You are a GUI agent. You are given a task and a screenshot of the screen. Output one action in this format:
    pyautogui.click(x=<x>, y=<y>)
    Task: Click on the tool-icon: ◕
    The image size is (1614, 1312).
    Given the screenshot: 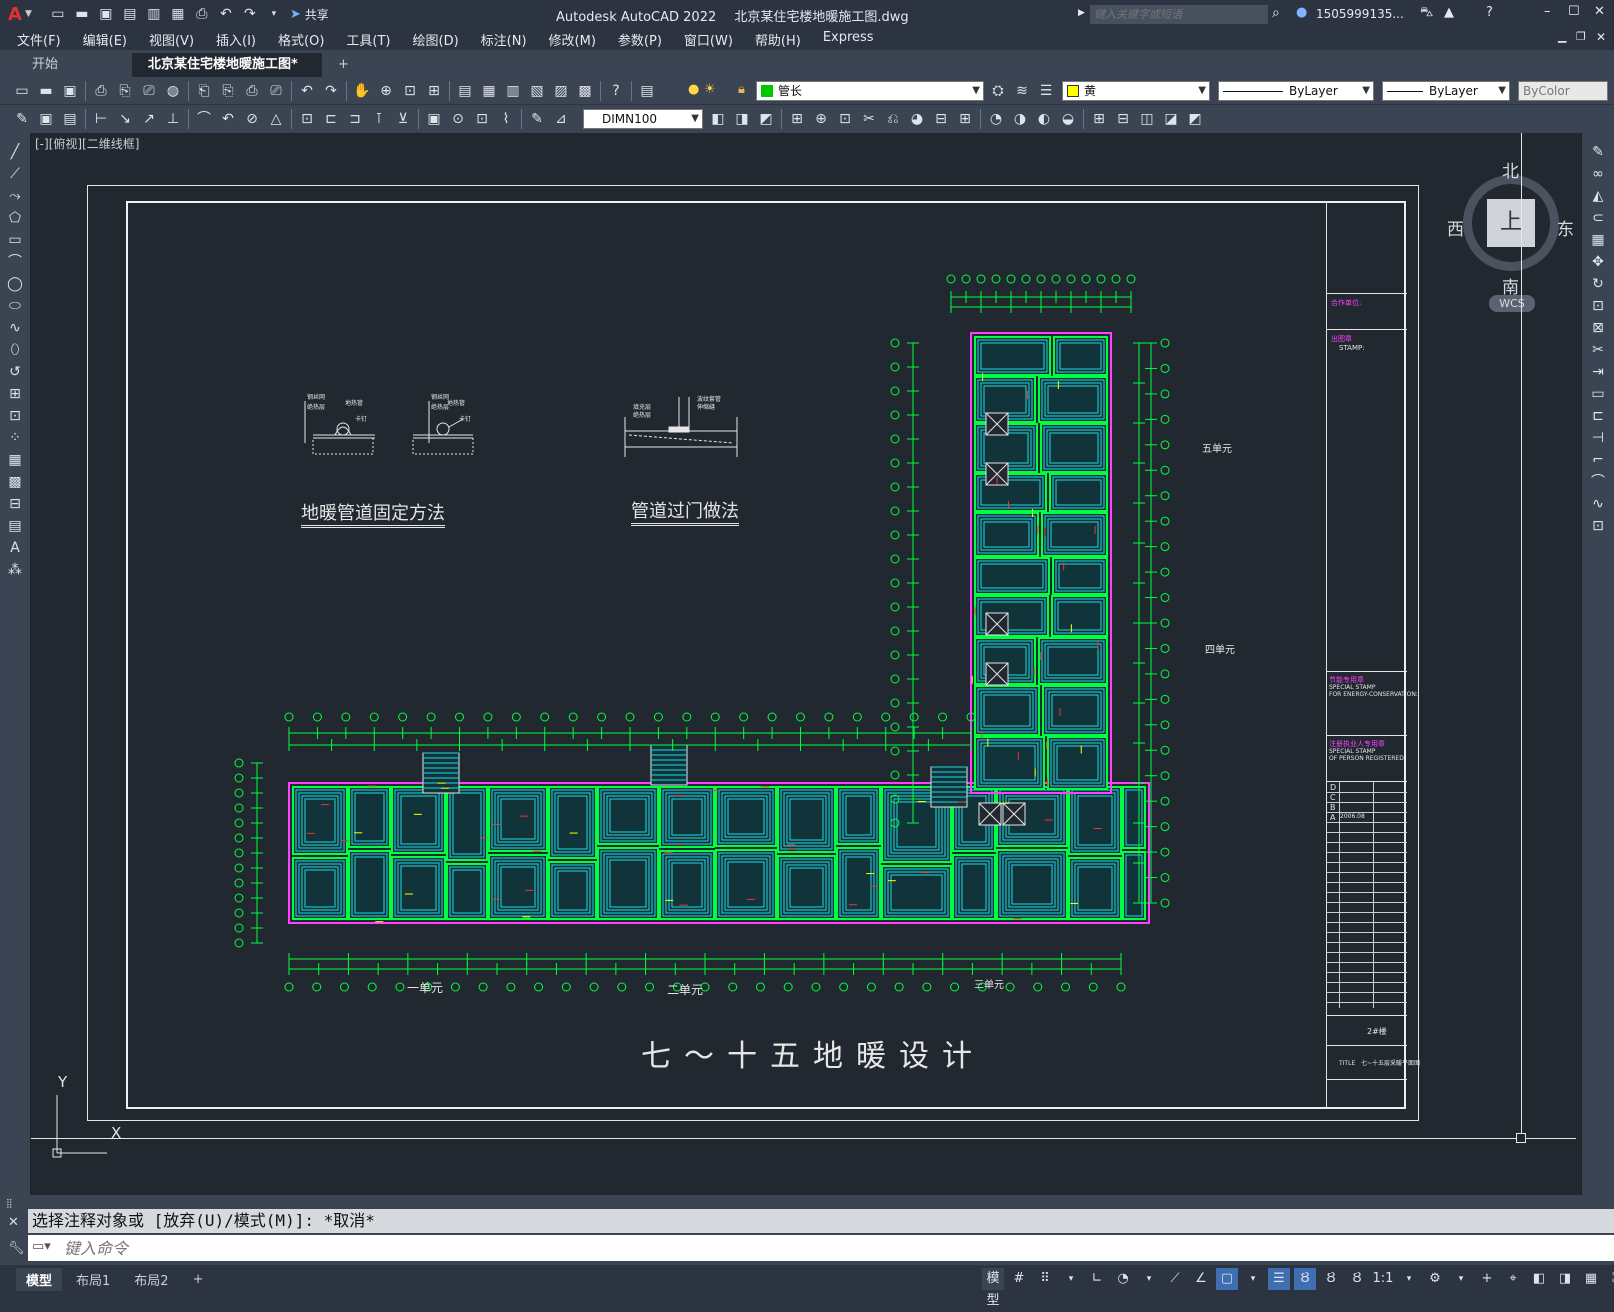 What is the action you would take?
    pyautogui.click(x=917, y=119)
    